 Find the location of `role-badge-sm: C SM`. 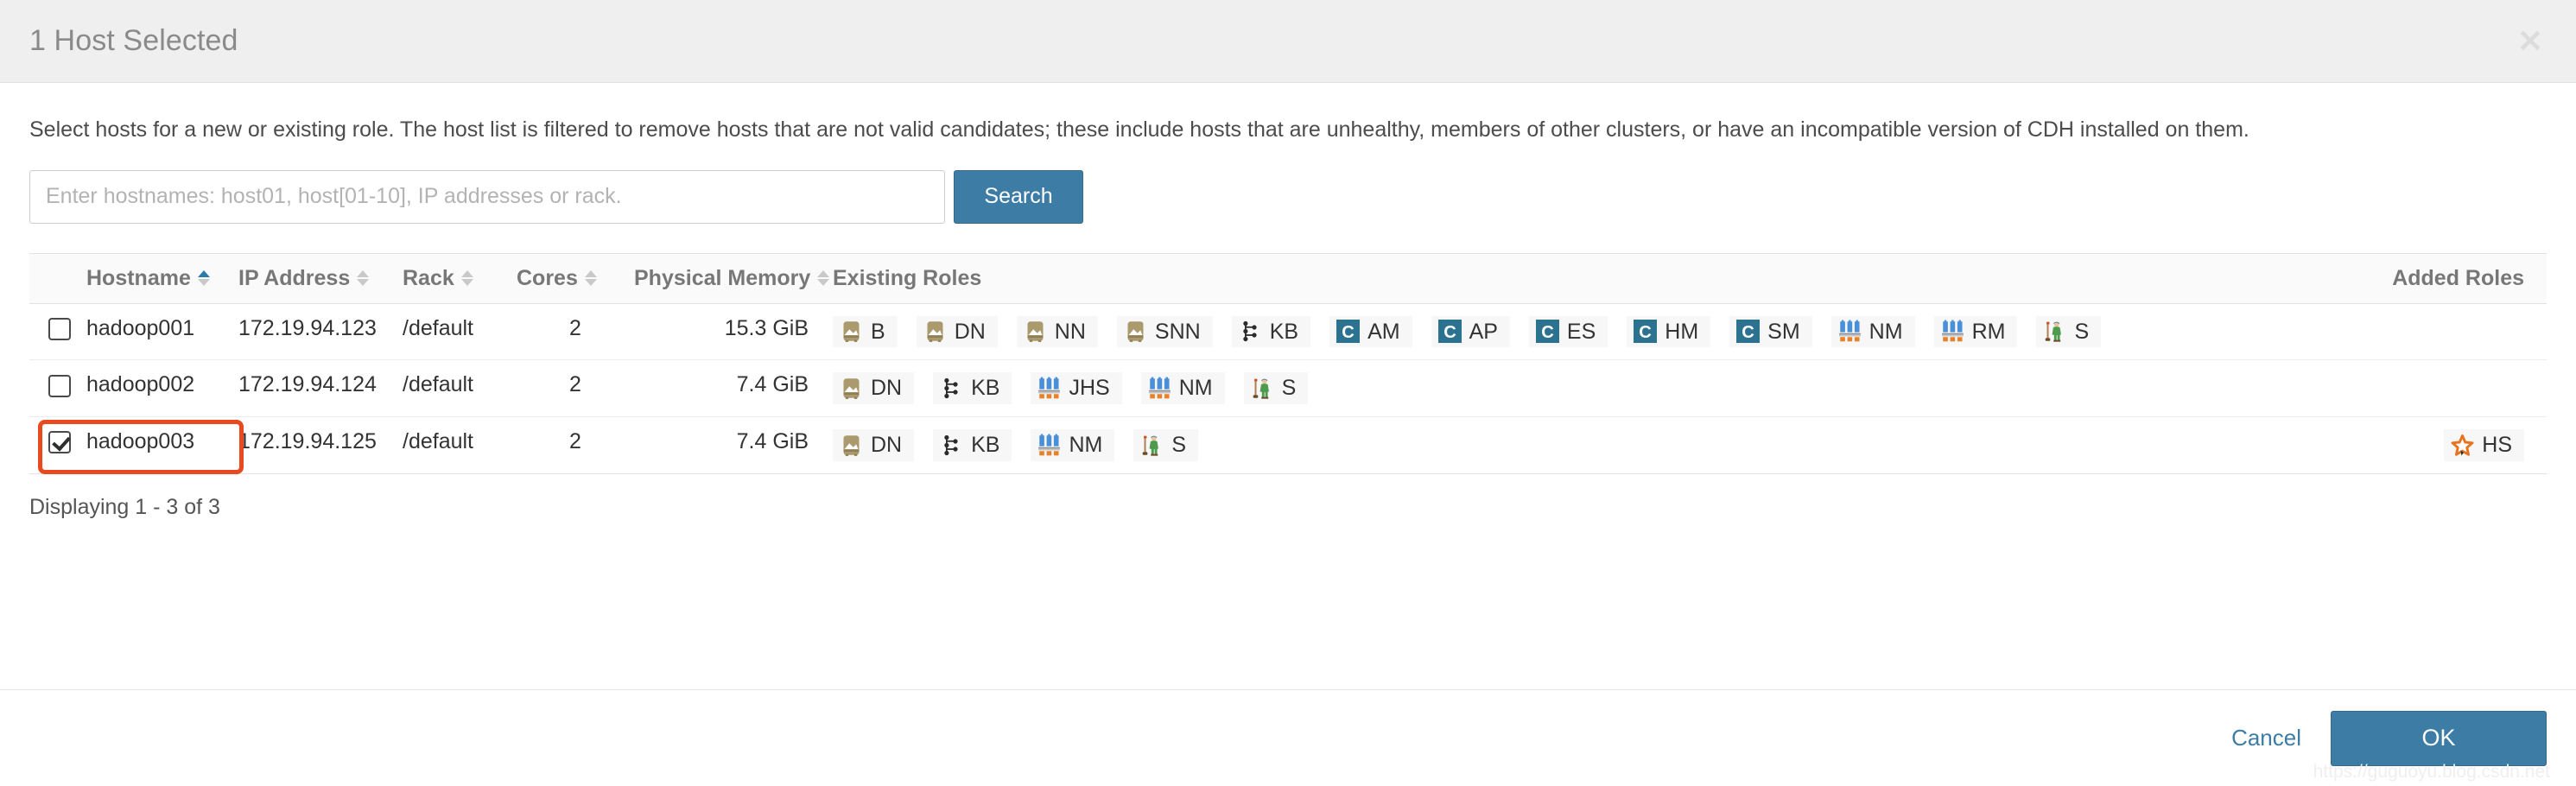

role-badge-sm: C SM is located at coordinates (1771, 331).